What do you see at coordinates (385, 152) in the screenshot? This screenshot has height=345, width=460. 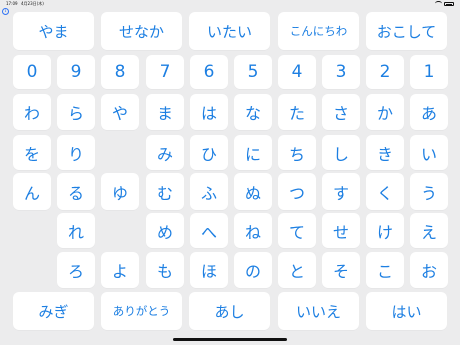 I see `kana-key: き` at bounding box center [385, 152].